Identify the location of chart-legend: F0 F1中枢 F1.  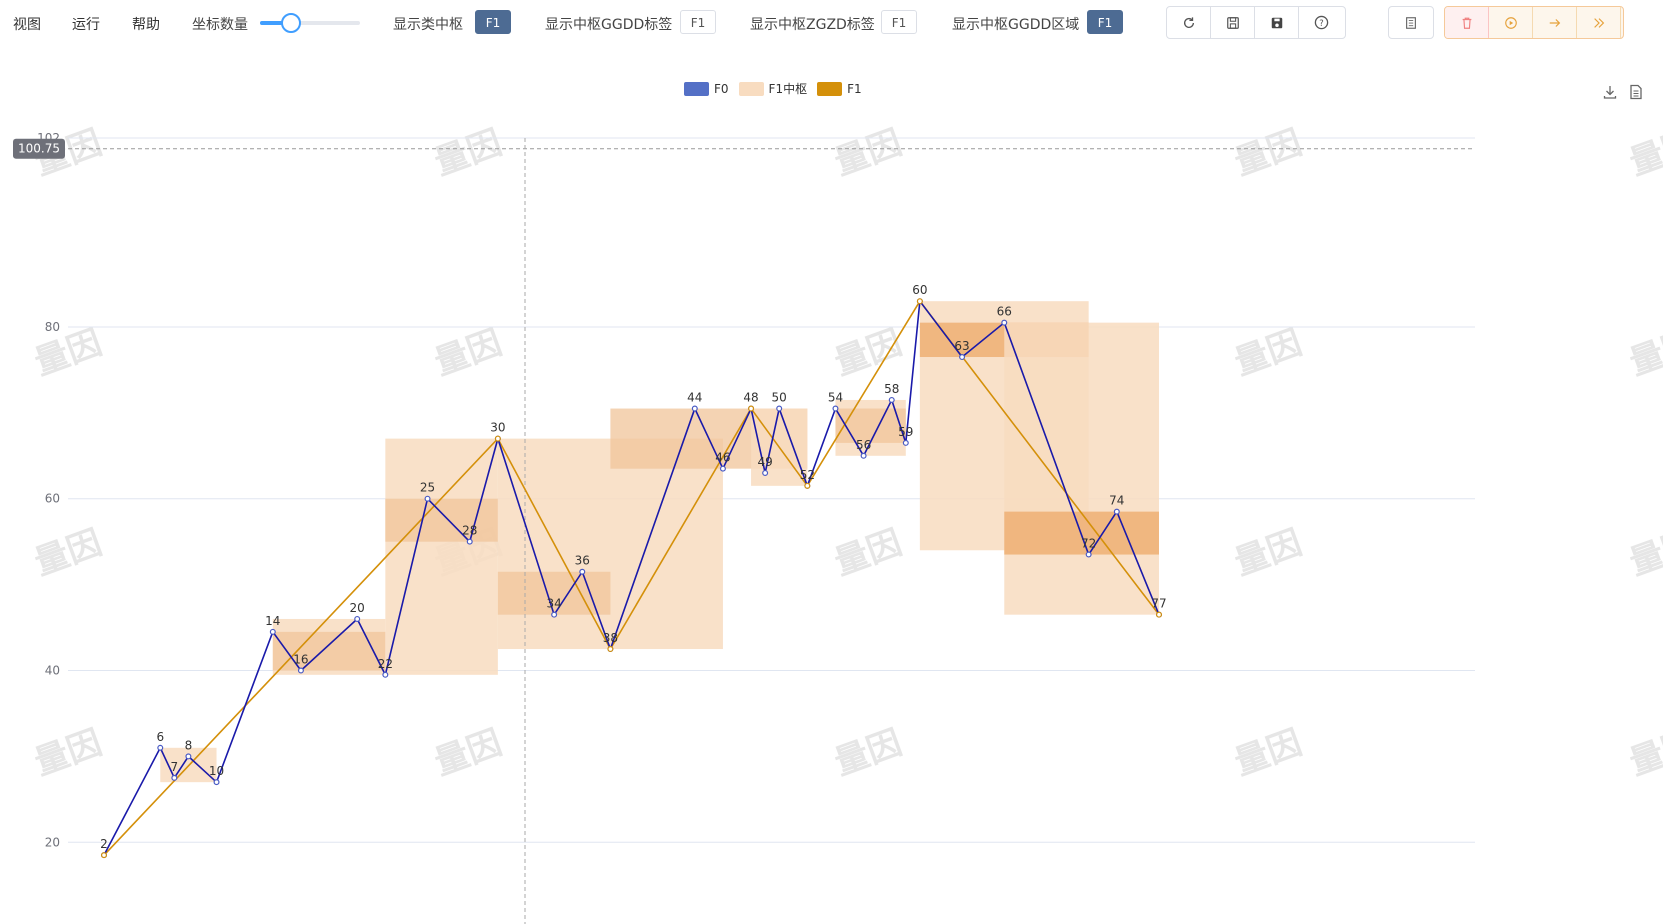
(778, 88).